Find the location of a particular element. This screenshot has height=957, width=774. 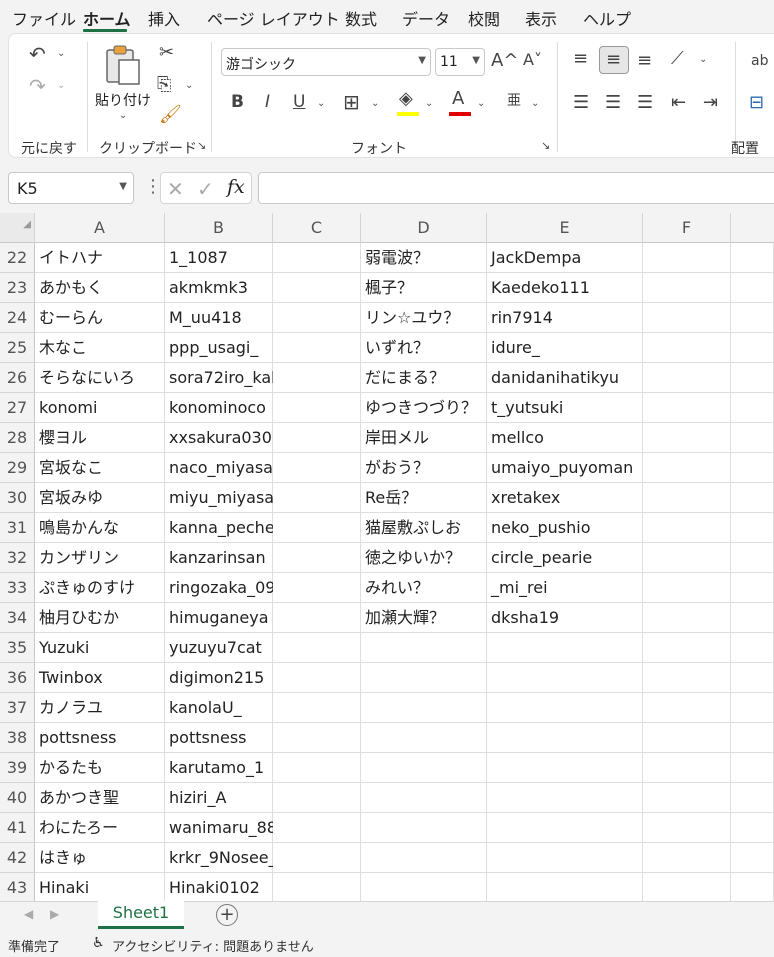

cell-e: mellco is located at coordinates (565, 438).